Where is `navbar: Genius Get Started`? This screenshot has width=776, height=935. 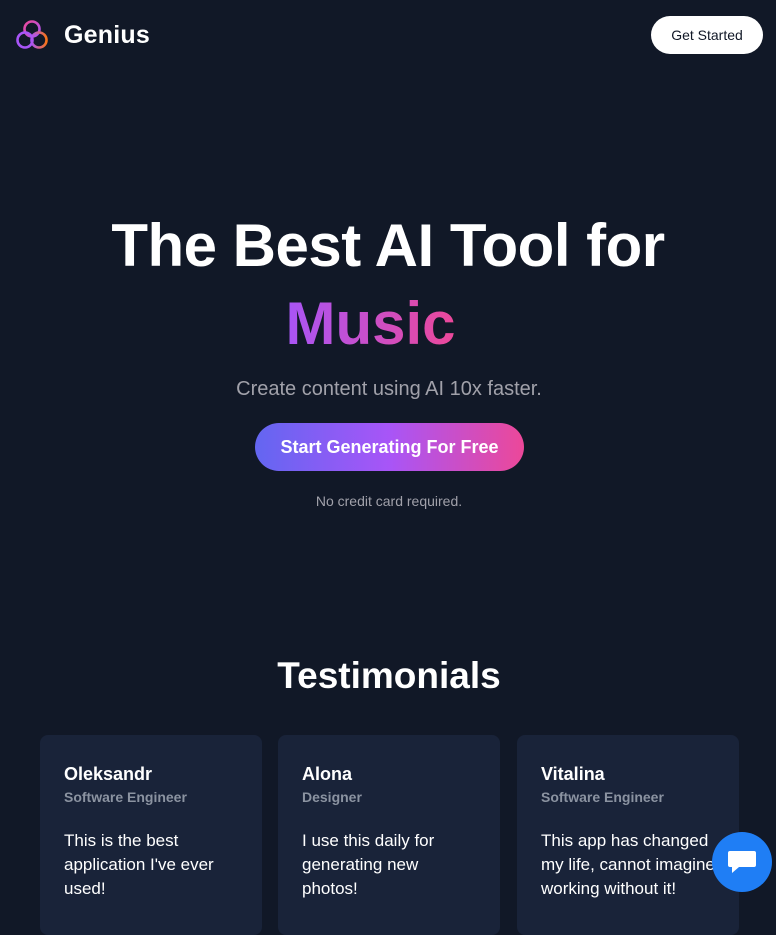
navbar: Genius Get Started is located at coordinates (388, 35).